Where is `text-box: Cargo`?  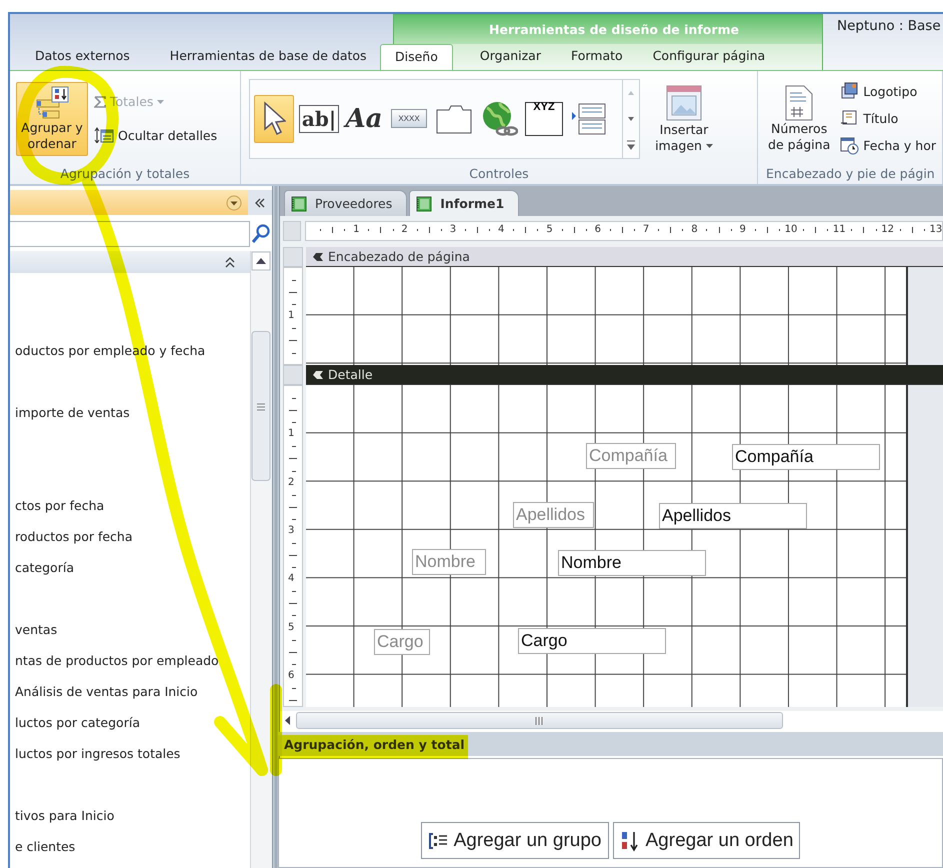
text-box: Cargo is located at coordinates (592, 641).